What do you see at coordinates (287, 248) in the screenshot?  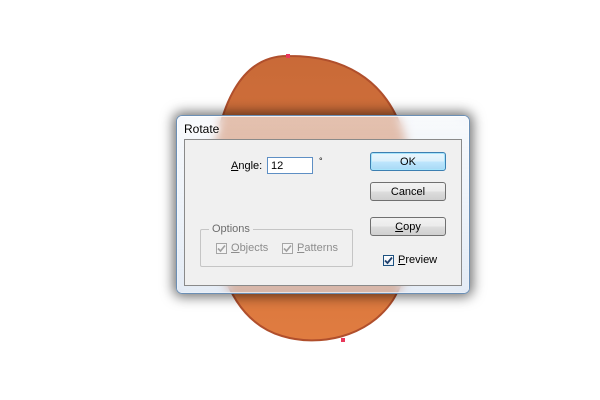 I see `patterns-check-icon` at bounding box center [287, 248].